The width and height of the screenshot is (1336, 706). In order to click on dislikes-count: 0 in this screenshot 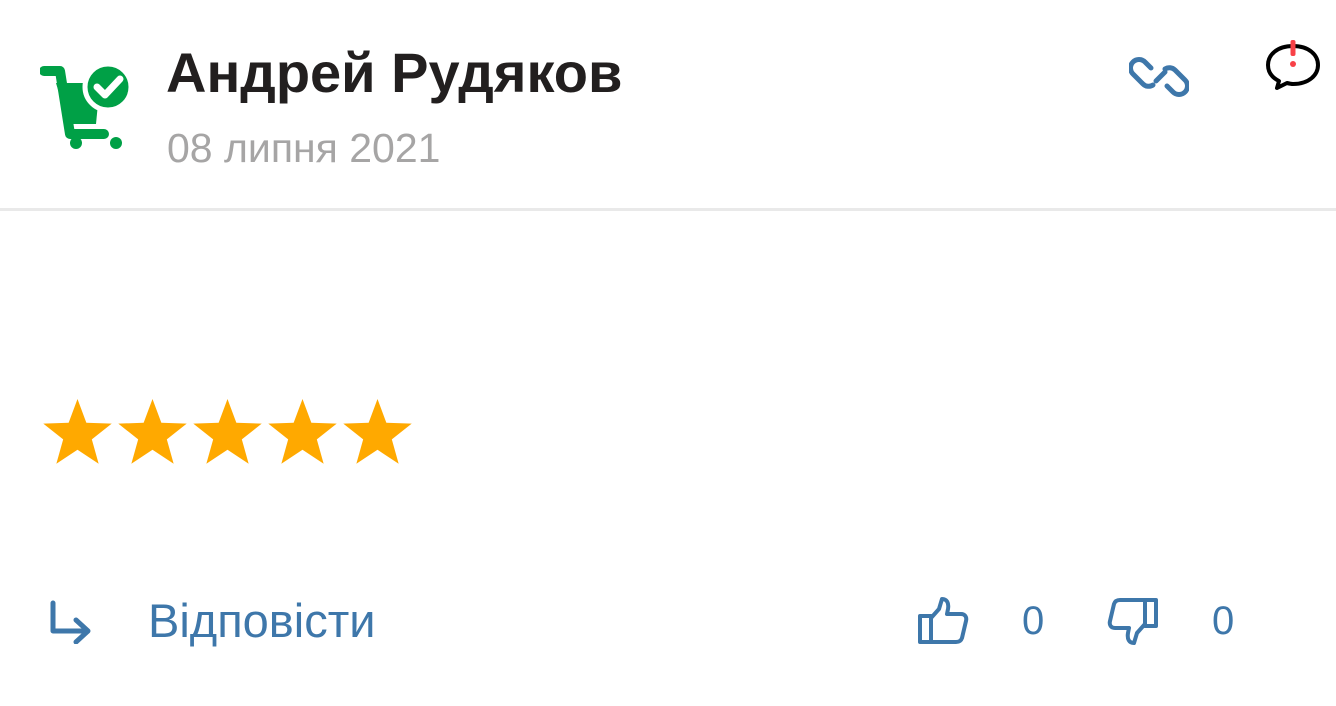, I will do `click(1223, 621)`.